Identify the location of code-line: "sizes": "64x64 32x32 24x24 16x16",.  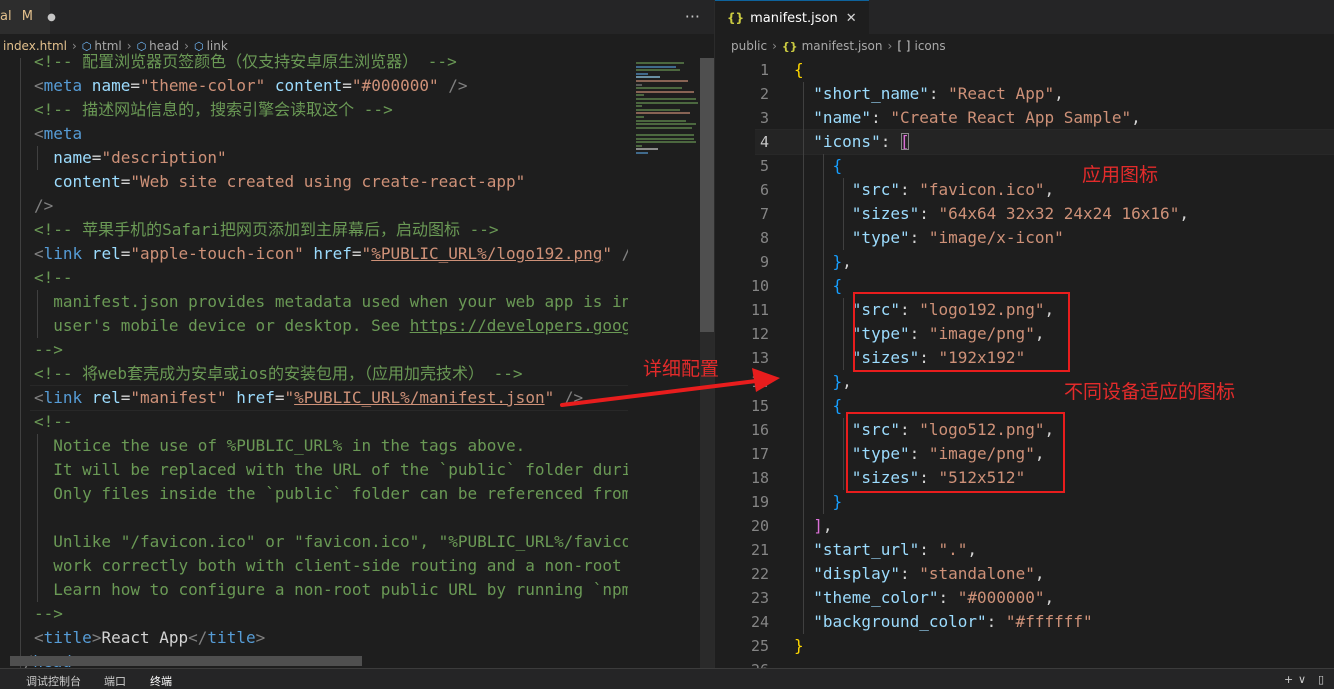
(1020, 213).